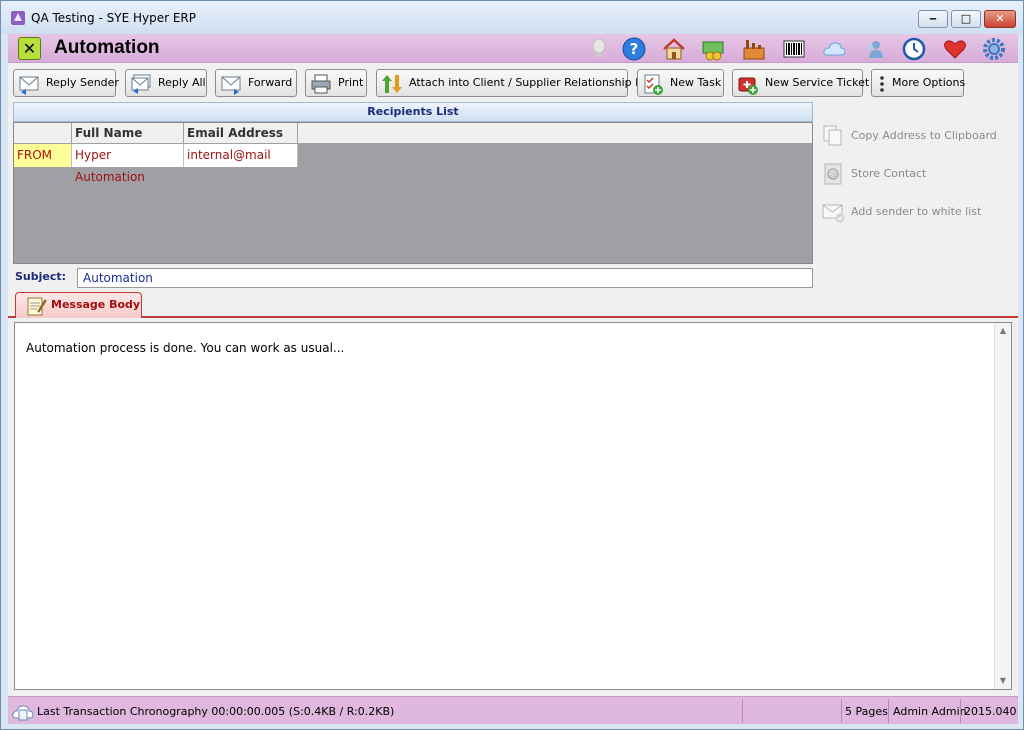 The height and width of the screenshot is (730, 1024). What do you see at coordinates (513, 317) in the screenshot?
I see `tab-underline` at bounding box center [513, 317].